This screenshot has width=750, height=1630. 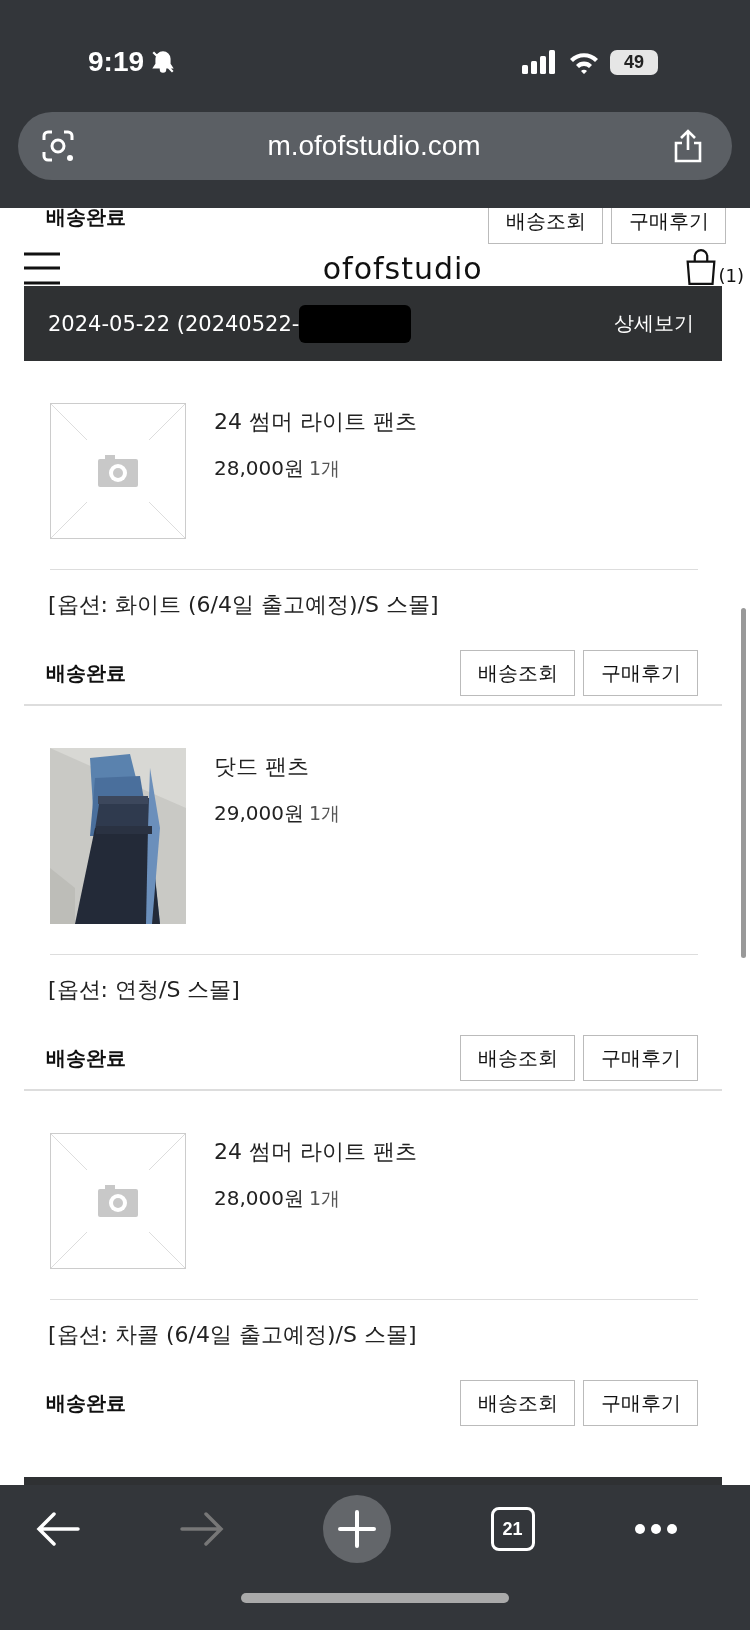 I want to click on new-tab-button, so click(x=357, y=1529).